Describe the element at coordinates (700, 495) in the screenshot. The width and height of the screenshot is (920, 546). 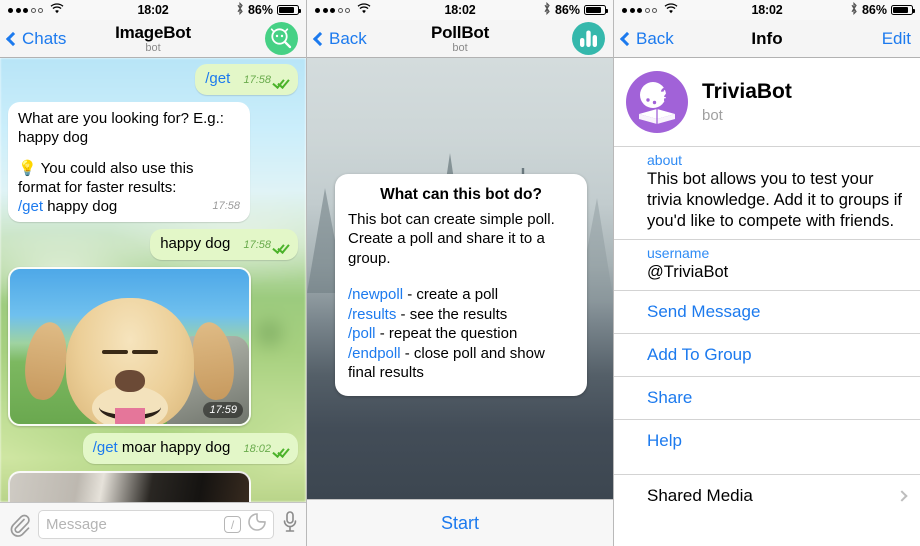
I see `shared-media-label: Shared Media` at that location.